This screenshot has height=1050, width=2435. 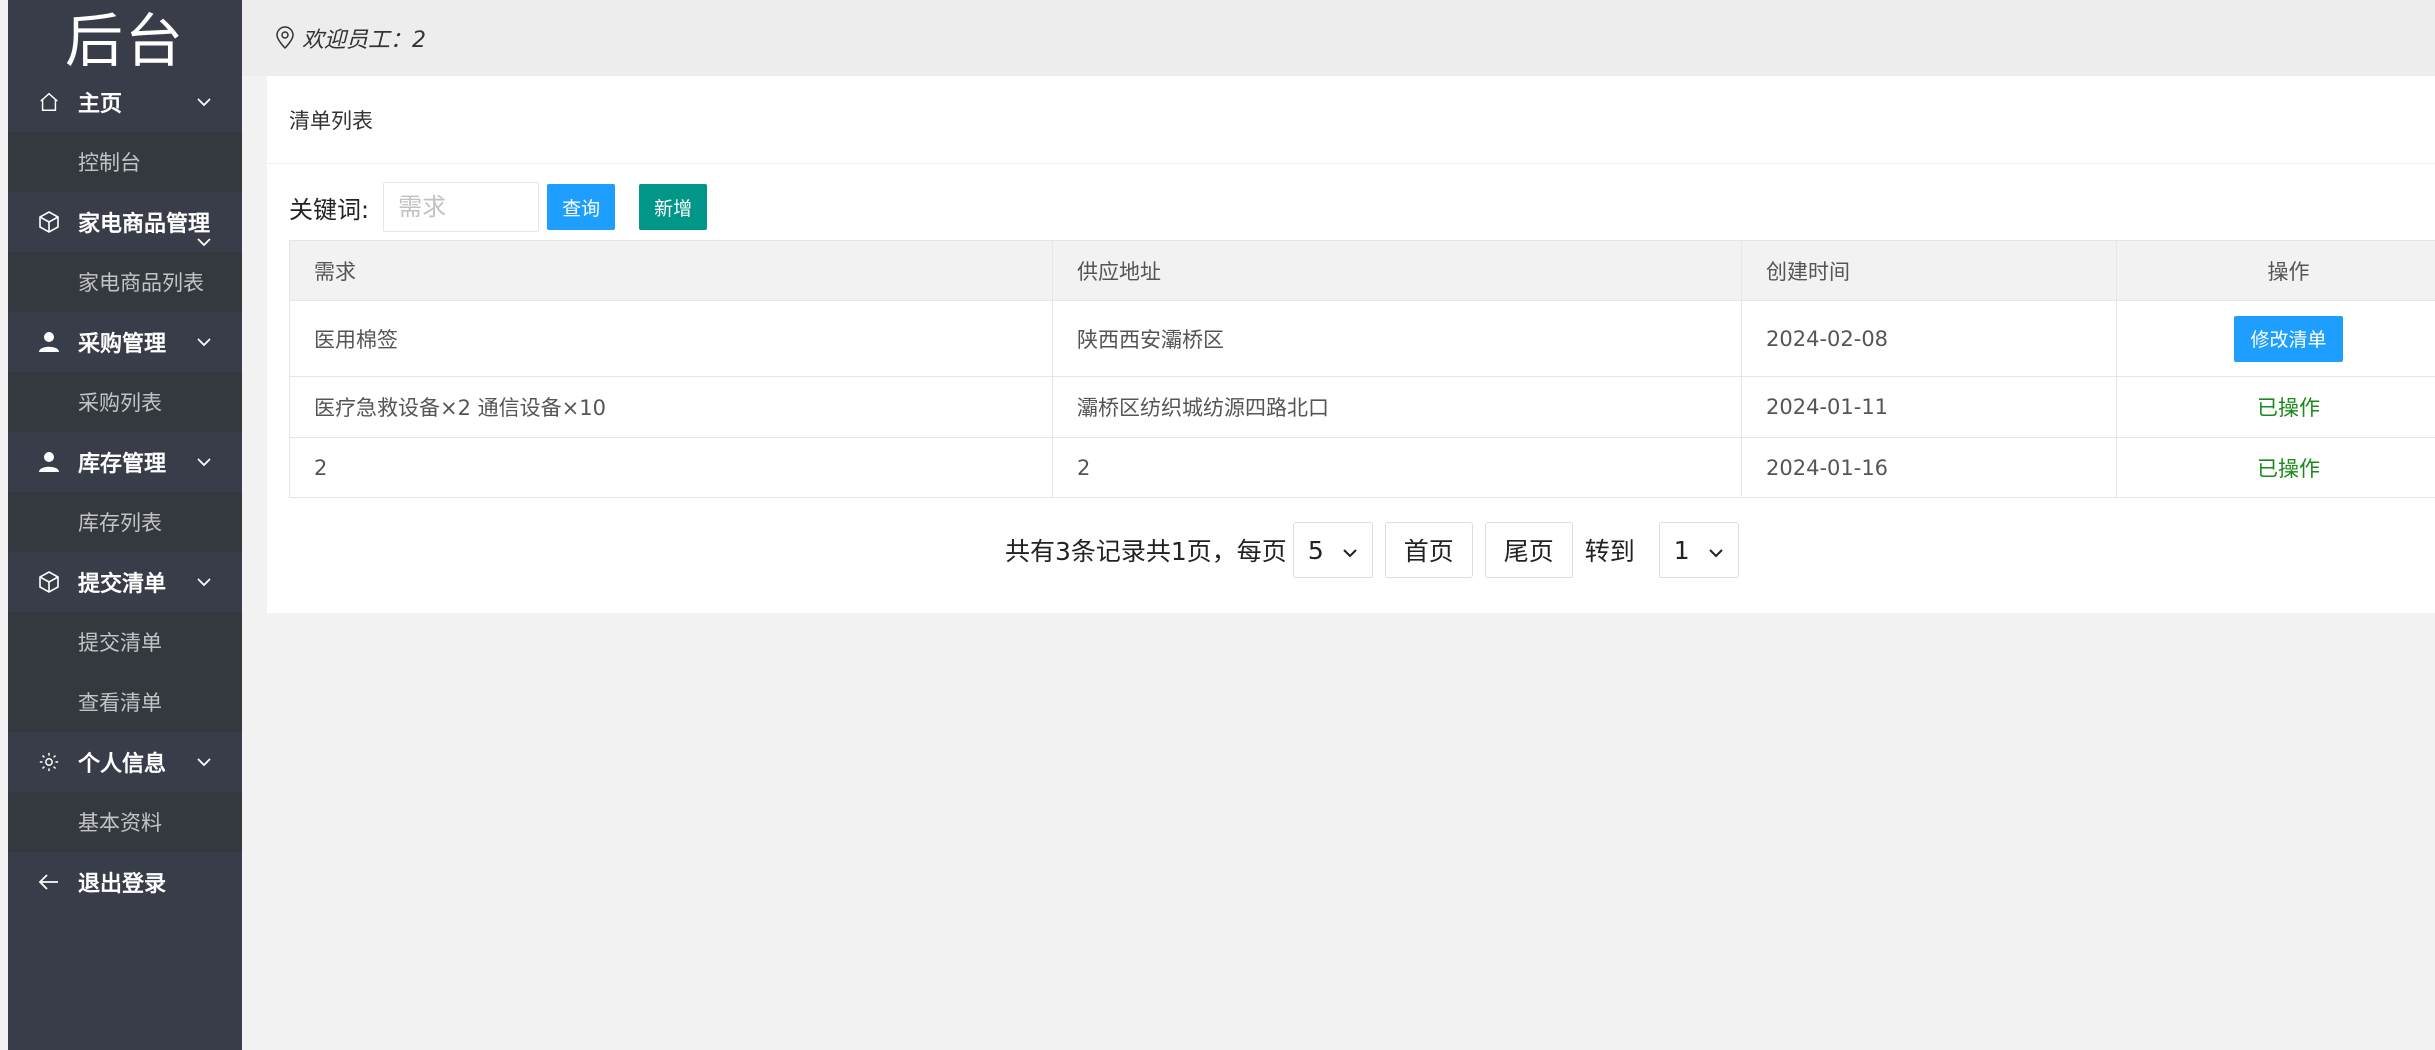 I want to click on edit-list-button: 修改清单, so click(x=2288, y=338).